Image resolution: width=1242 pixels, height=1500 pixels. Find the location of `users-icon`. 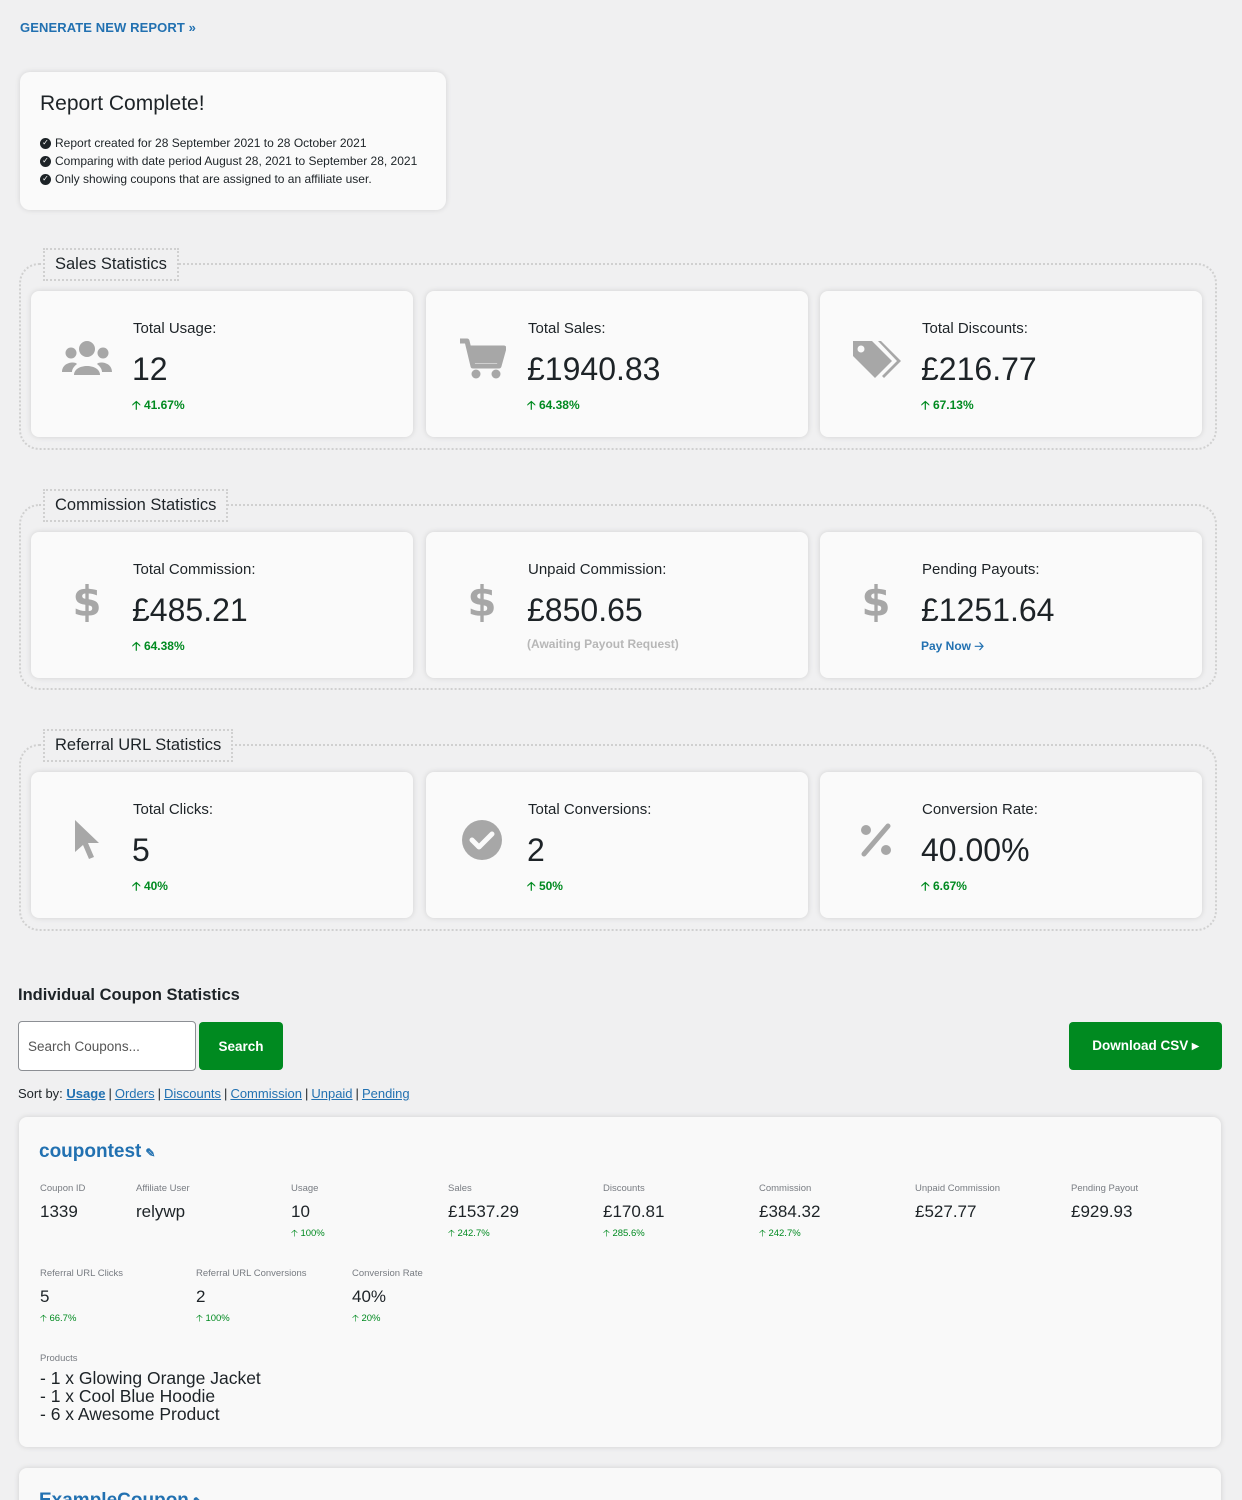

users-icon is located at coordinates (87, 359).